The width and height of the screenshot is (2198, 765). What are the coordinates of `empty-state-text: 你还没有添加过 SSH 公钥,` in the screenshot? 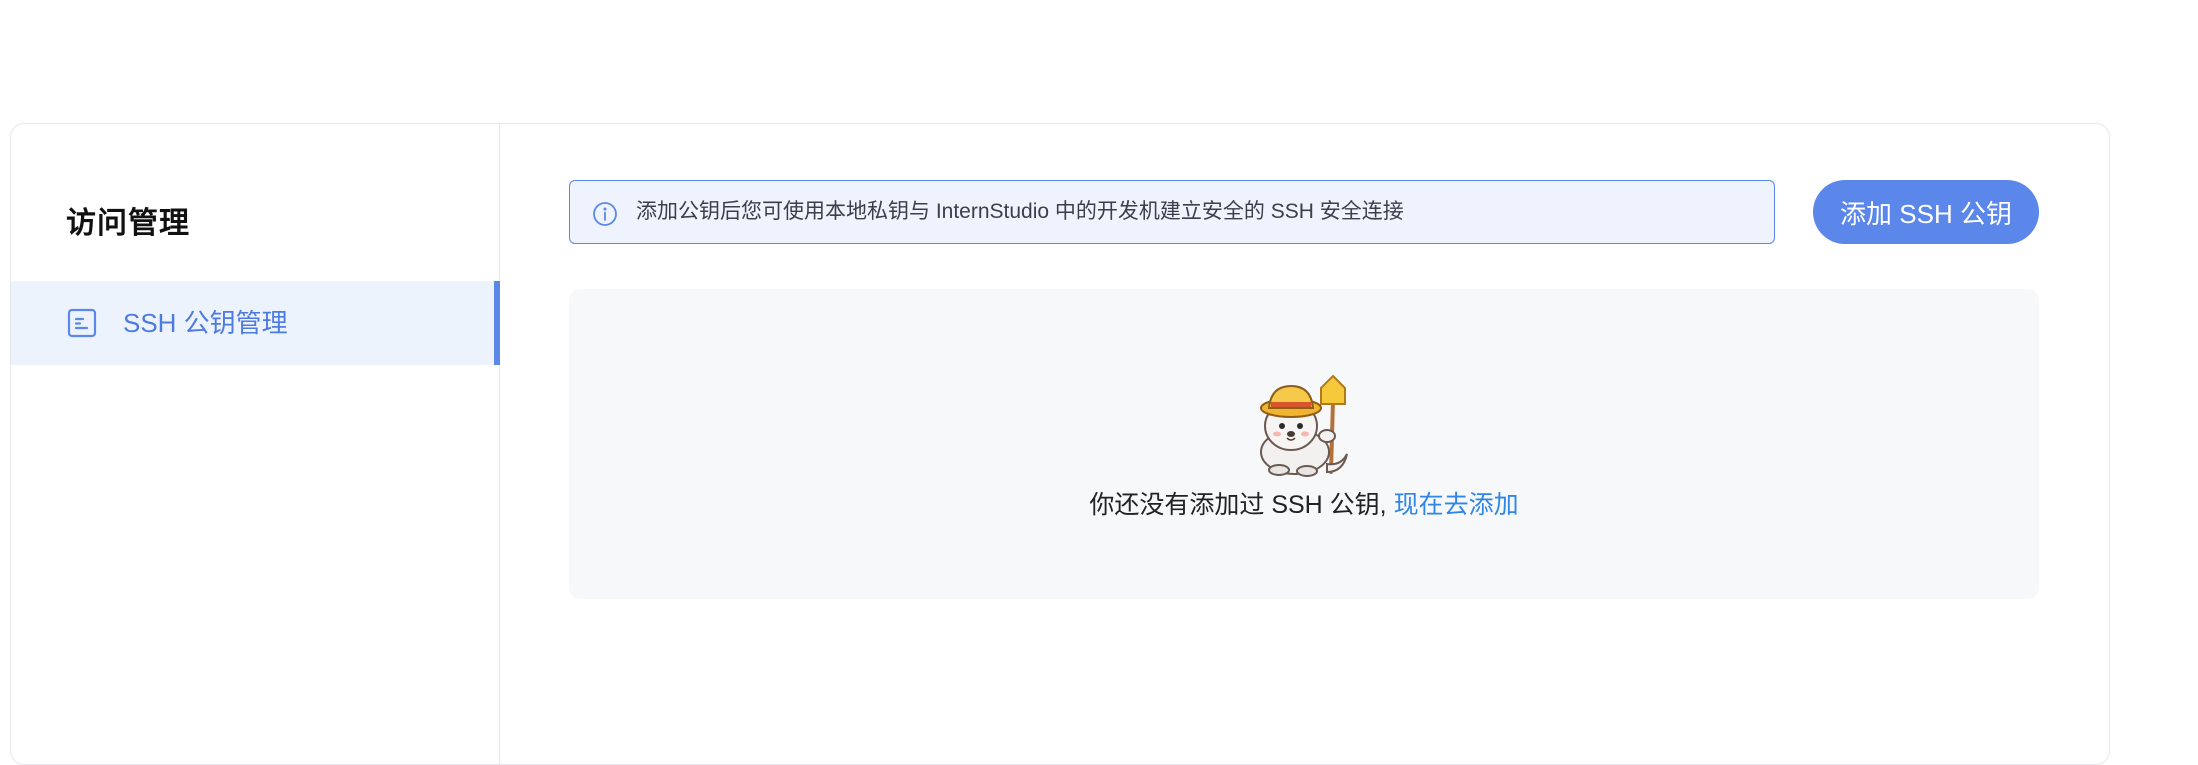 It's located at (1238, 505).